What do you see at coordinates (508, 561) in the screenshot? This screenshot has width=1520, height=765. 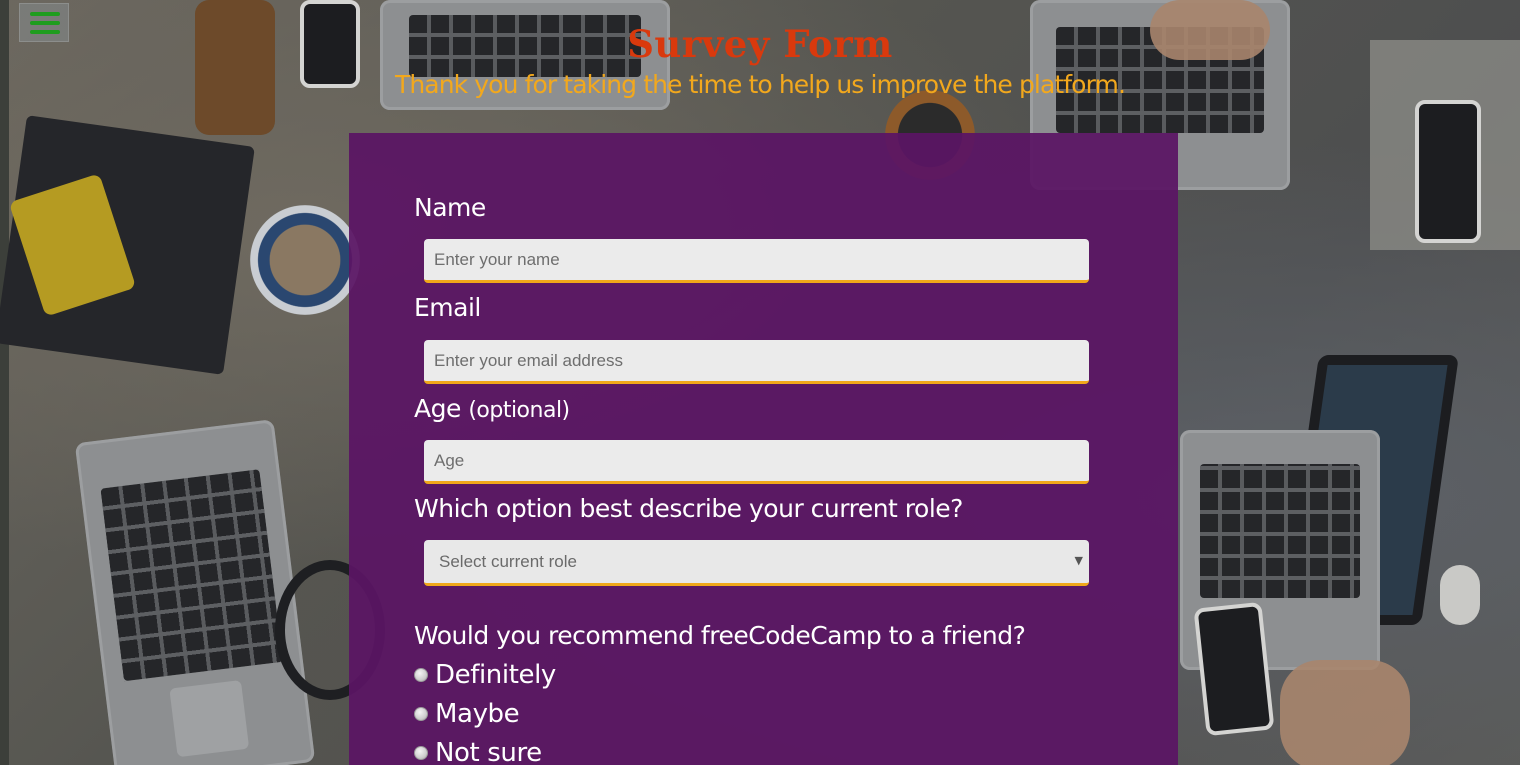 I see `role-dropdown-value: Select current role` at bounding box center [508, 561].